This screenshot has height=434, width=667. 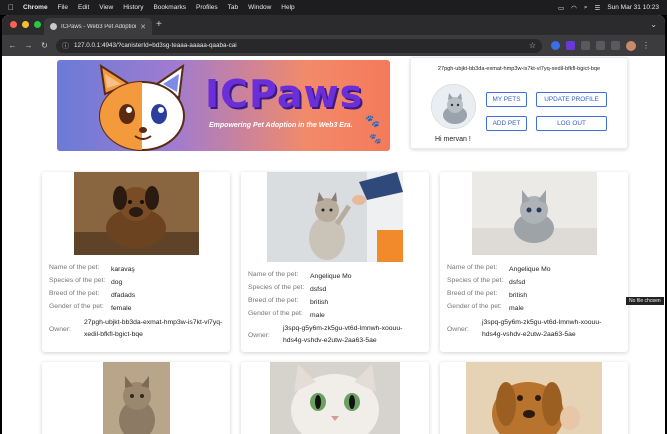 I want to click on tab-close-icon: ✕, so click(x=143, y=27).